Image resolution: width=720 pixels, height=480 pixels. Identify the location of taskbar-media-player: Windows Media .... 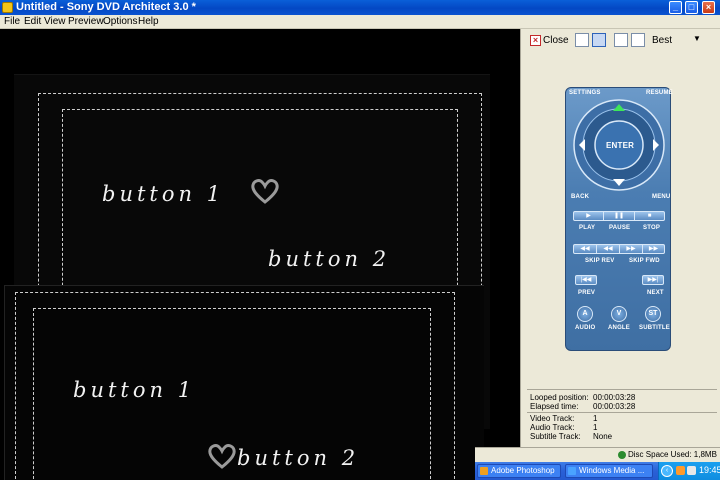
(609, 471).